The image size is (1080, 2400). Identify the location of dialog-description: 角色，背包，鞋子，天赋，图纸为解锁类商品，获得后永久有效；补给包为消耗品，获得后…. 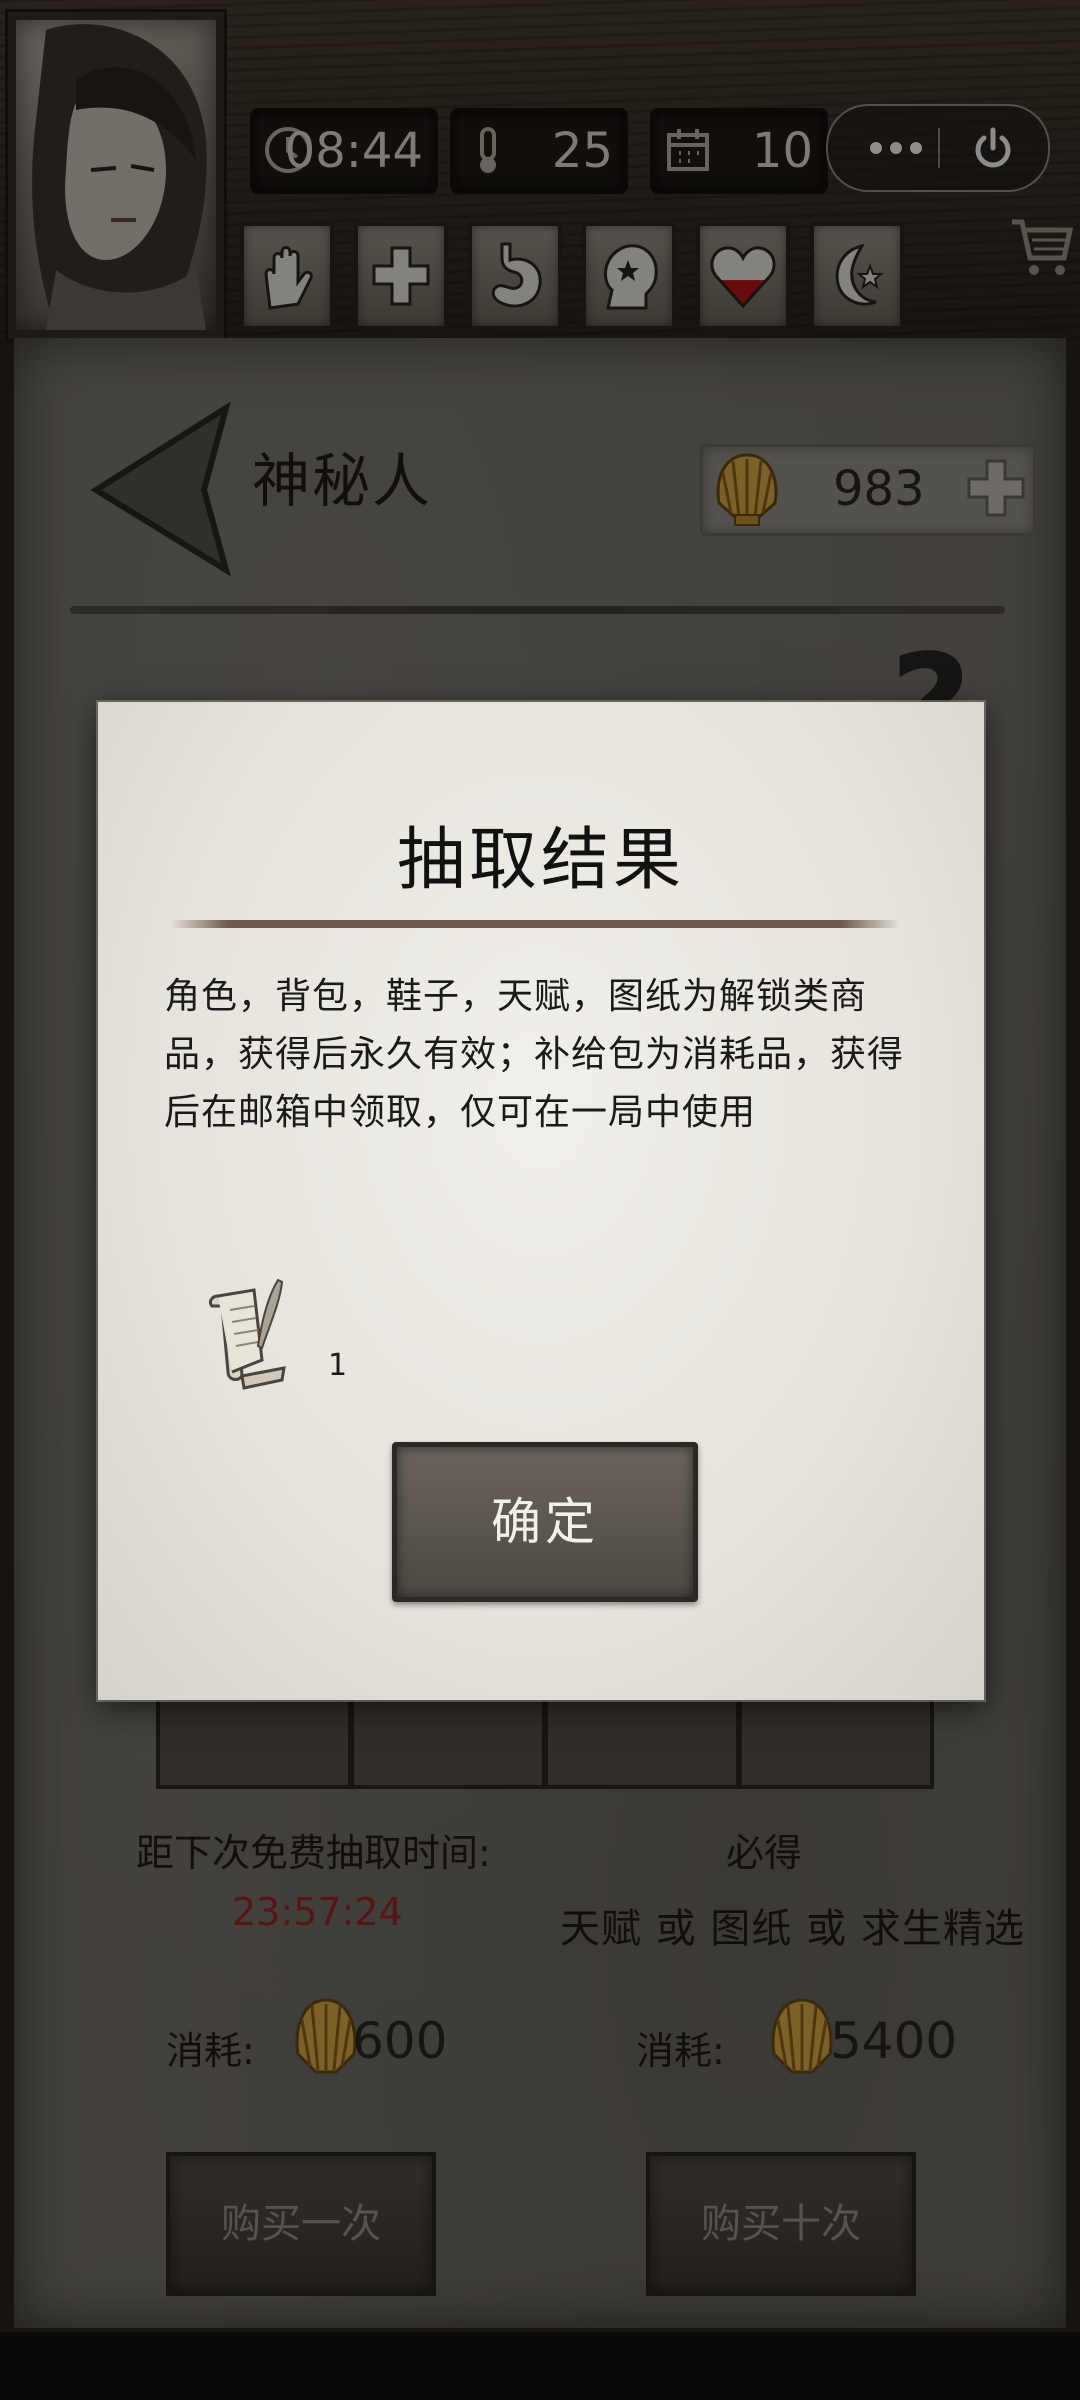
(534, 1054).